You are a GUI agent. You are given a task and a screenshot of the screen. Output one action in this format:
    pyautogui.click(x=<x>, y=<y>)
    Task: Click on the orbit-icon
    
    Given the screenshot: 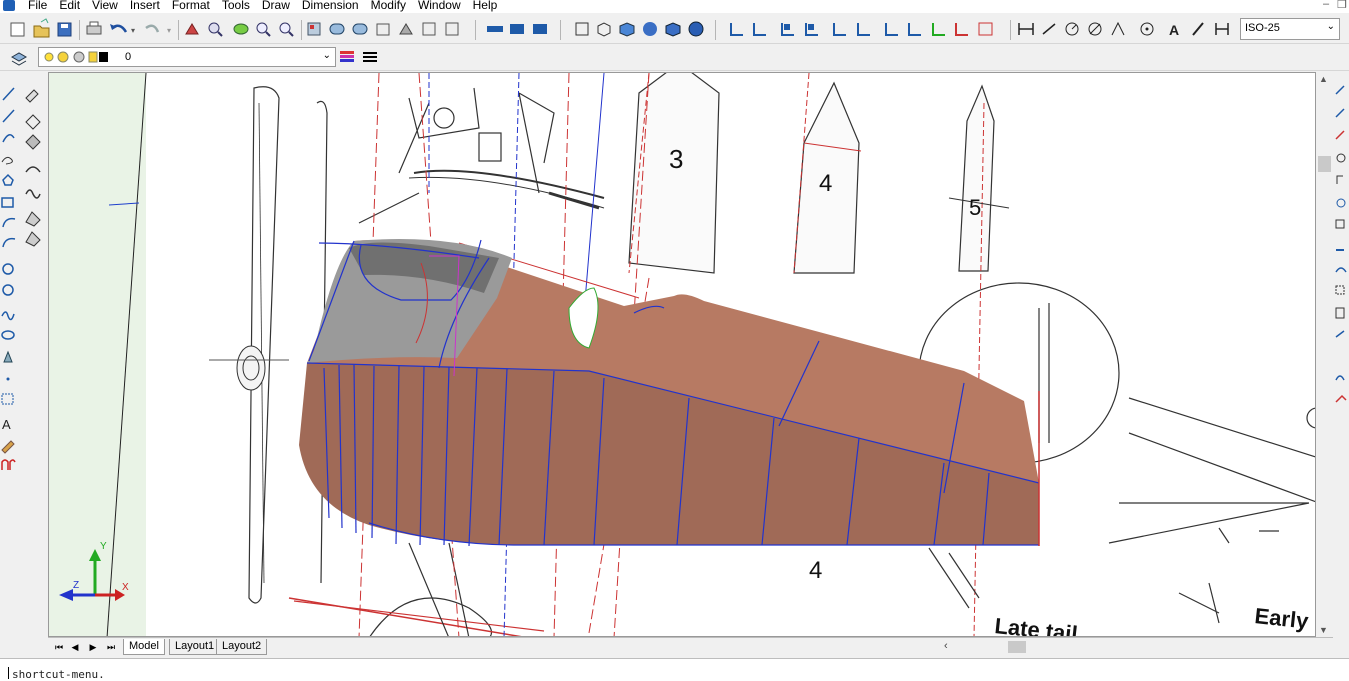 What is the action you would take?
    pyautogui.click(x=241, y=29)
    